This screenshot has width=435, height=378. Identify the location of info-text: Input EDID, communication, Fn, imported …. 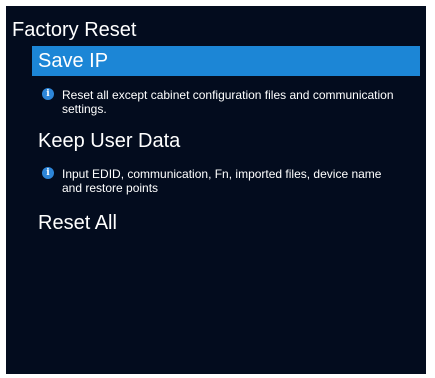
(222, 181).